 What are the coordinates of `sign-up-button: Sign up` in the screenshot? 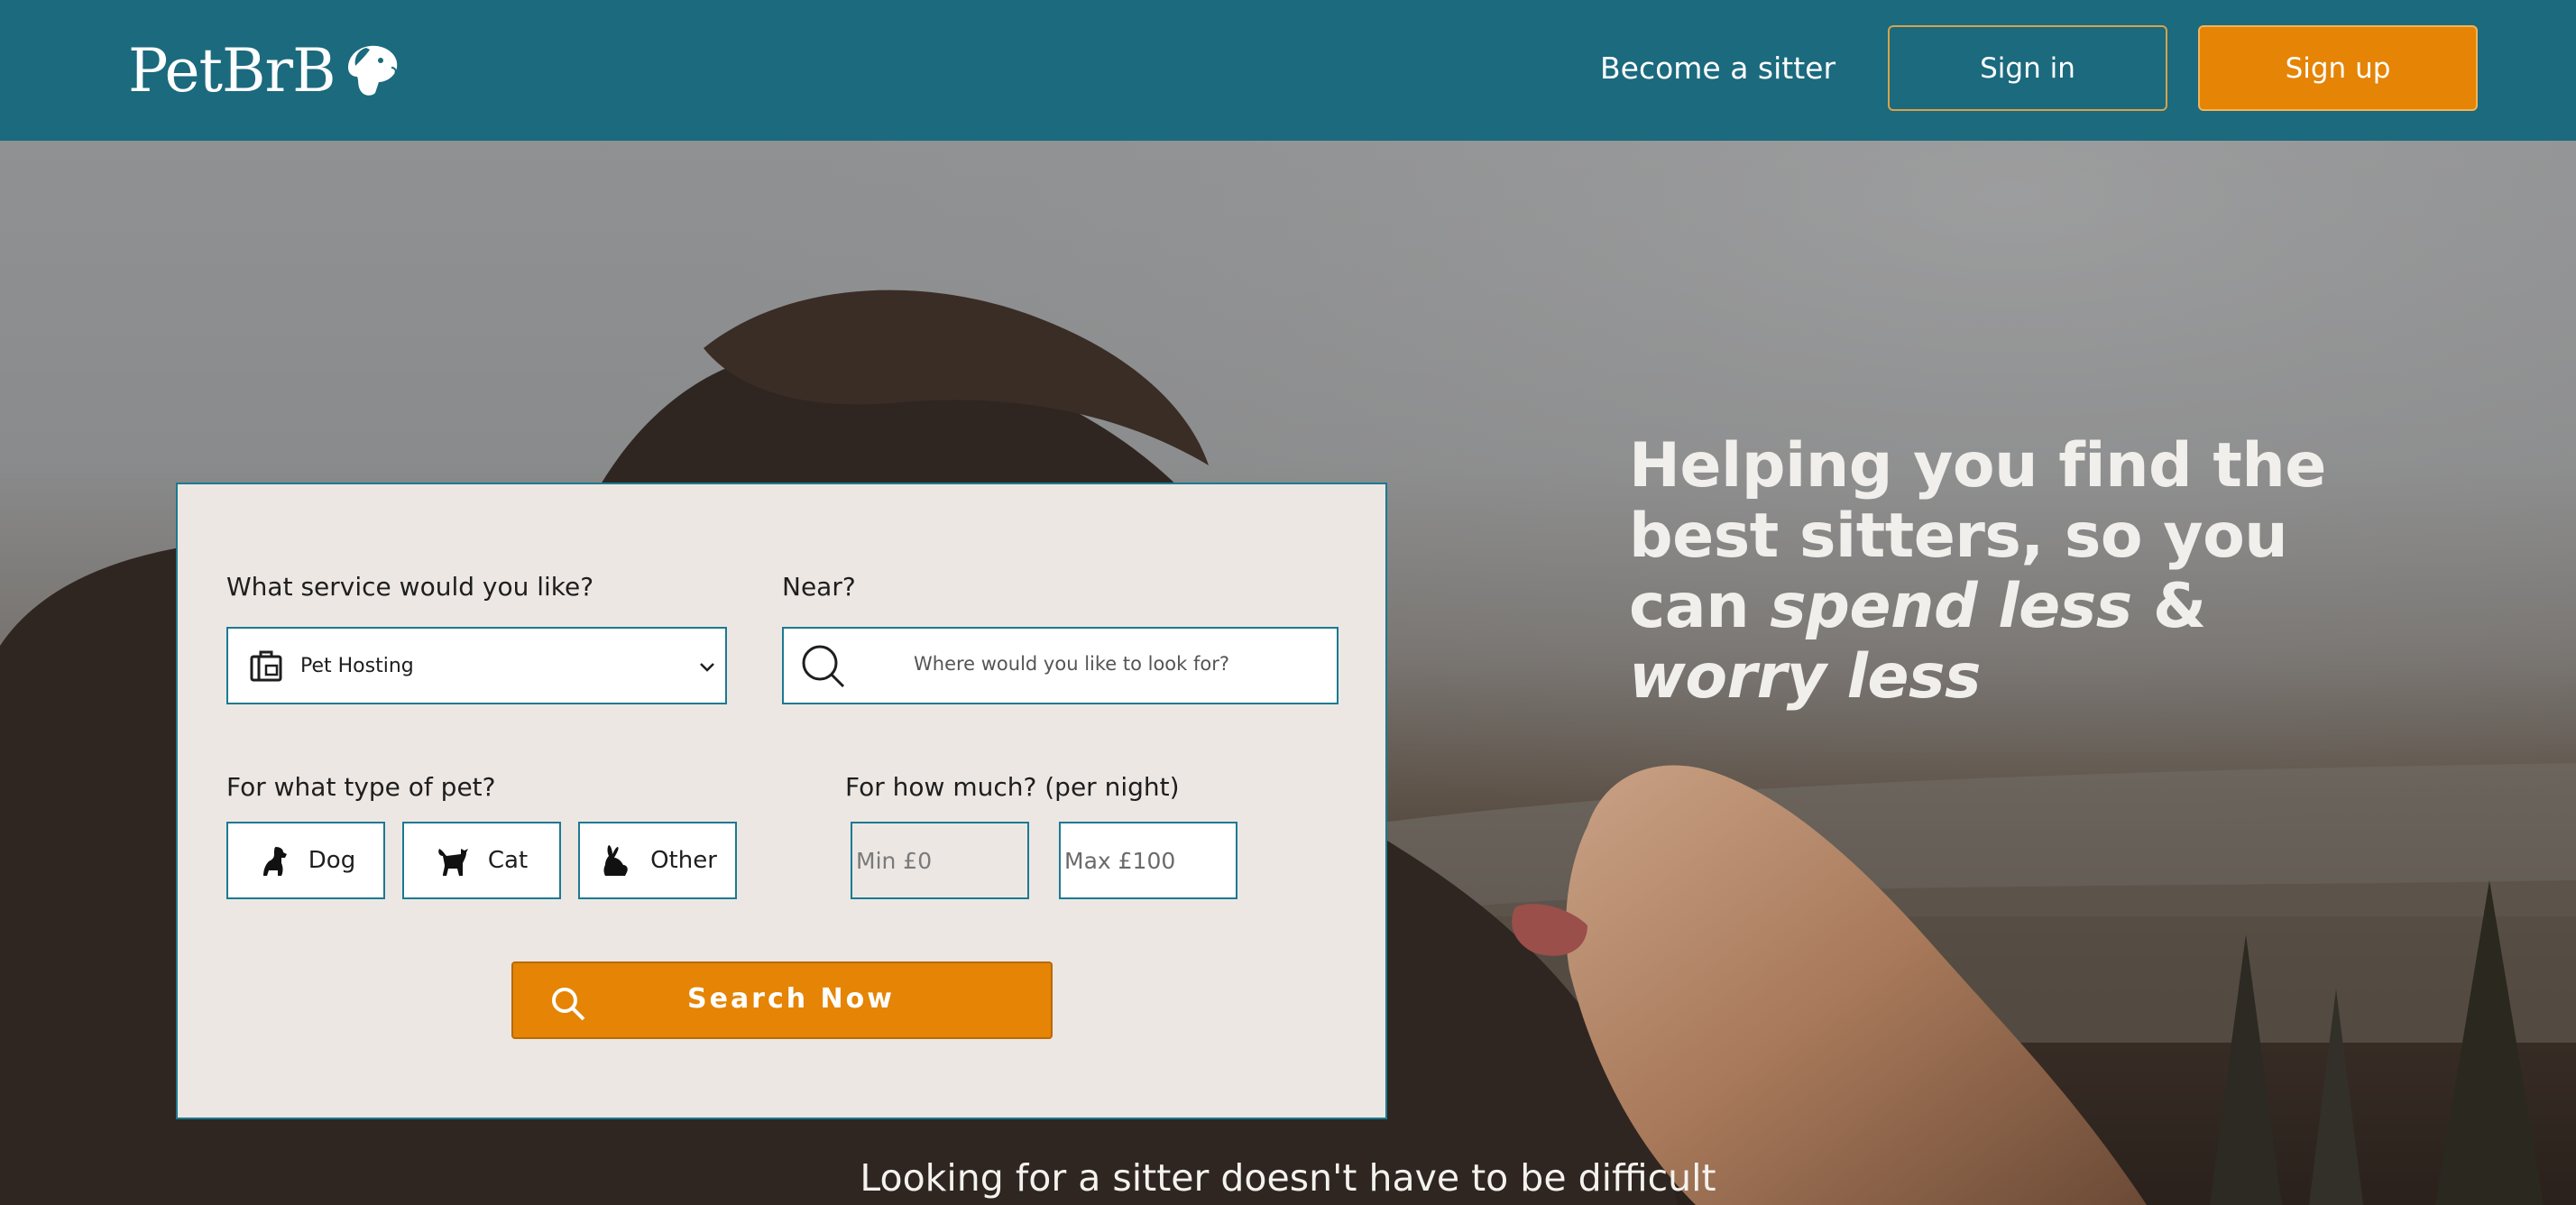 It's located at (2338, 68).